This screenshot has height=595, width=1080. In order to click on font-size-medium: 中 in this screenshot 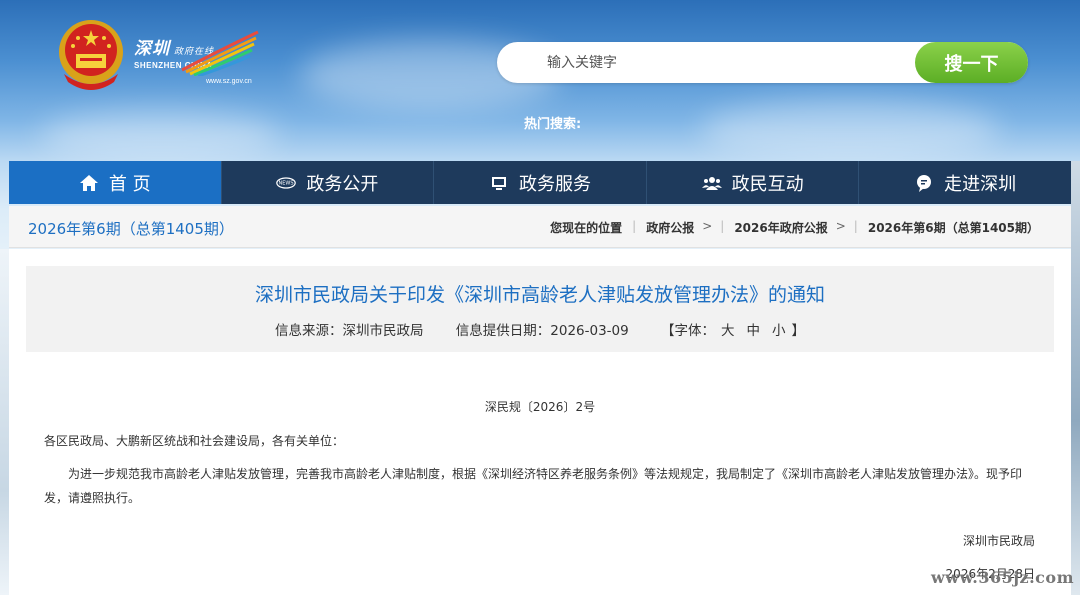, I will do `click(754, 331)`.